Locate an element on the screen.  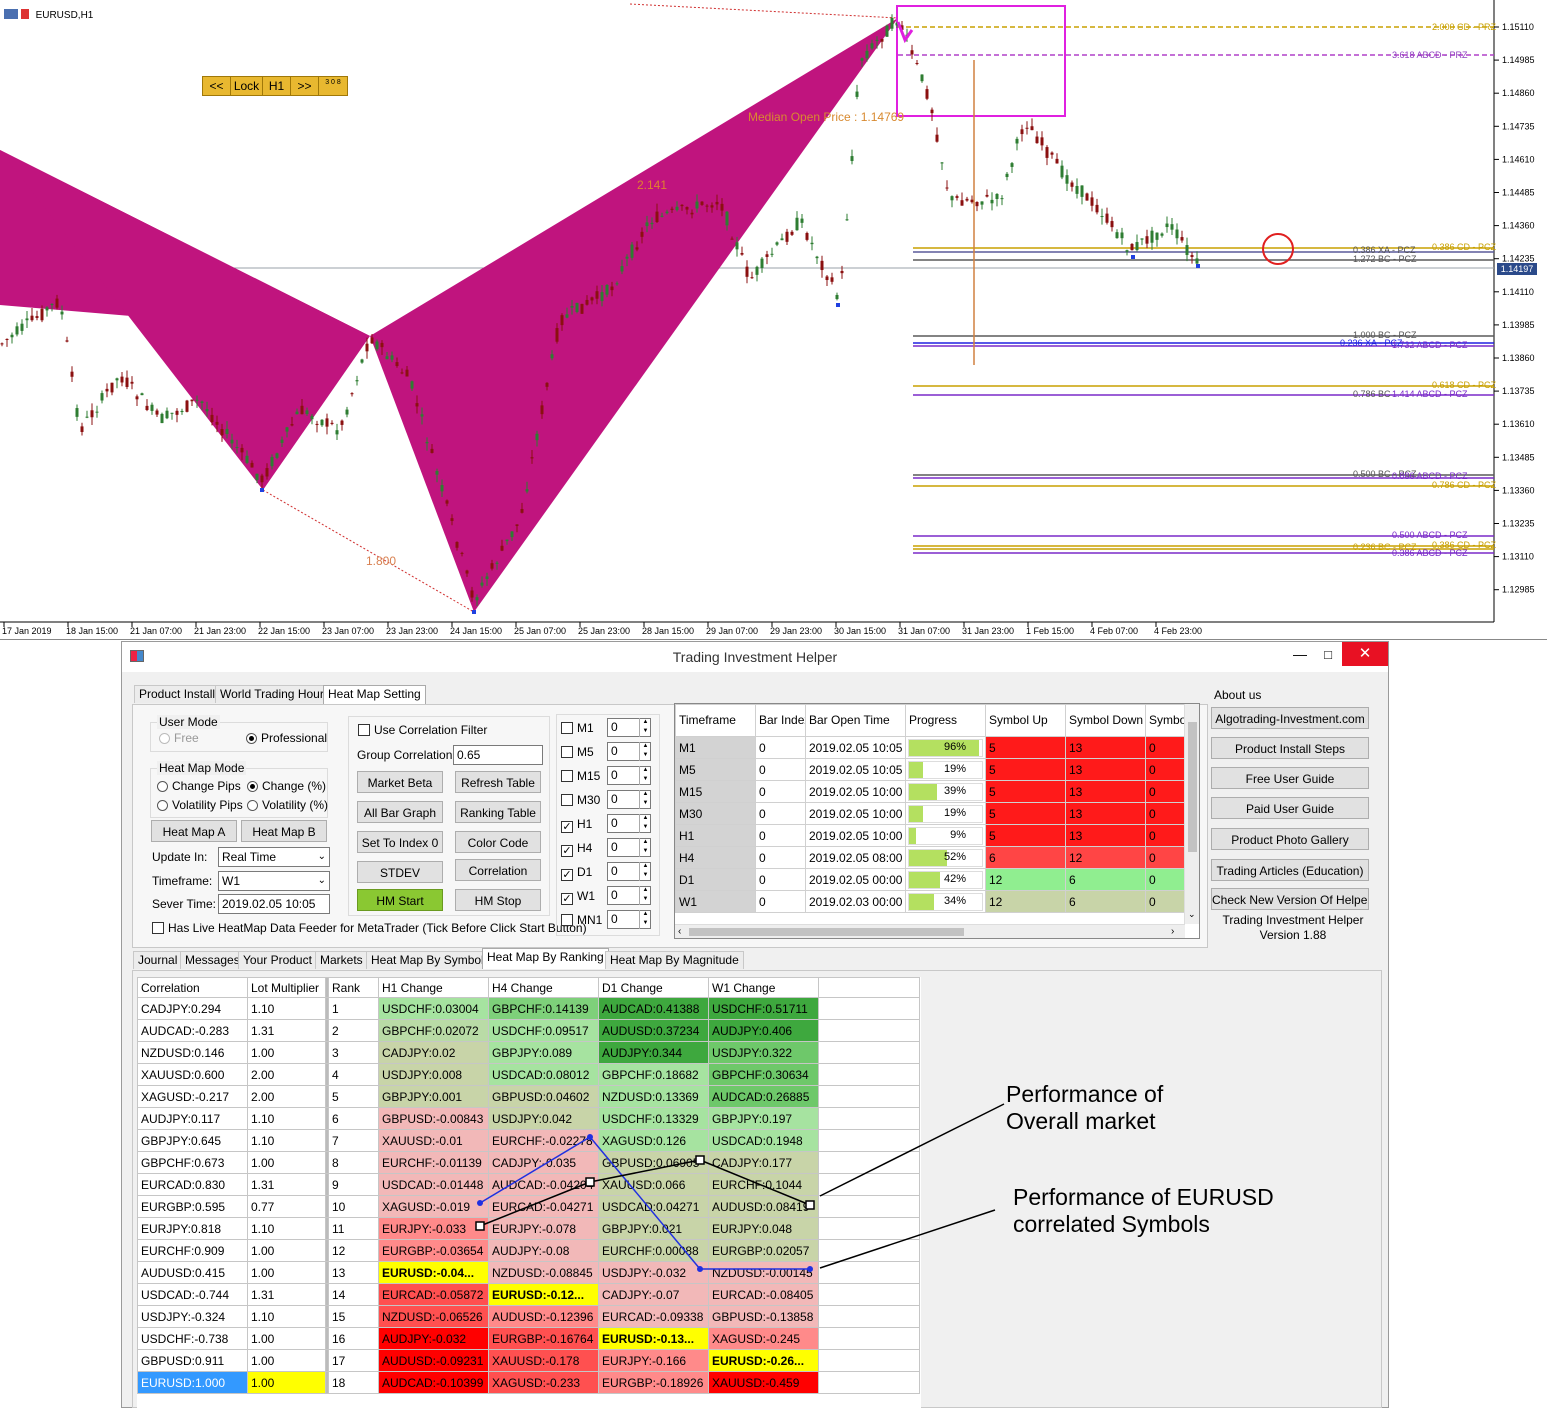
mode-vol-pct-radio: Volatility (%) is located at coordinates (287, 805).